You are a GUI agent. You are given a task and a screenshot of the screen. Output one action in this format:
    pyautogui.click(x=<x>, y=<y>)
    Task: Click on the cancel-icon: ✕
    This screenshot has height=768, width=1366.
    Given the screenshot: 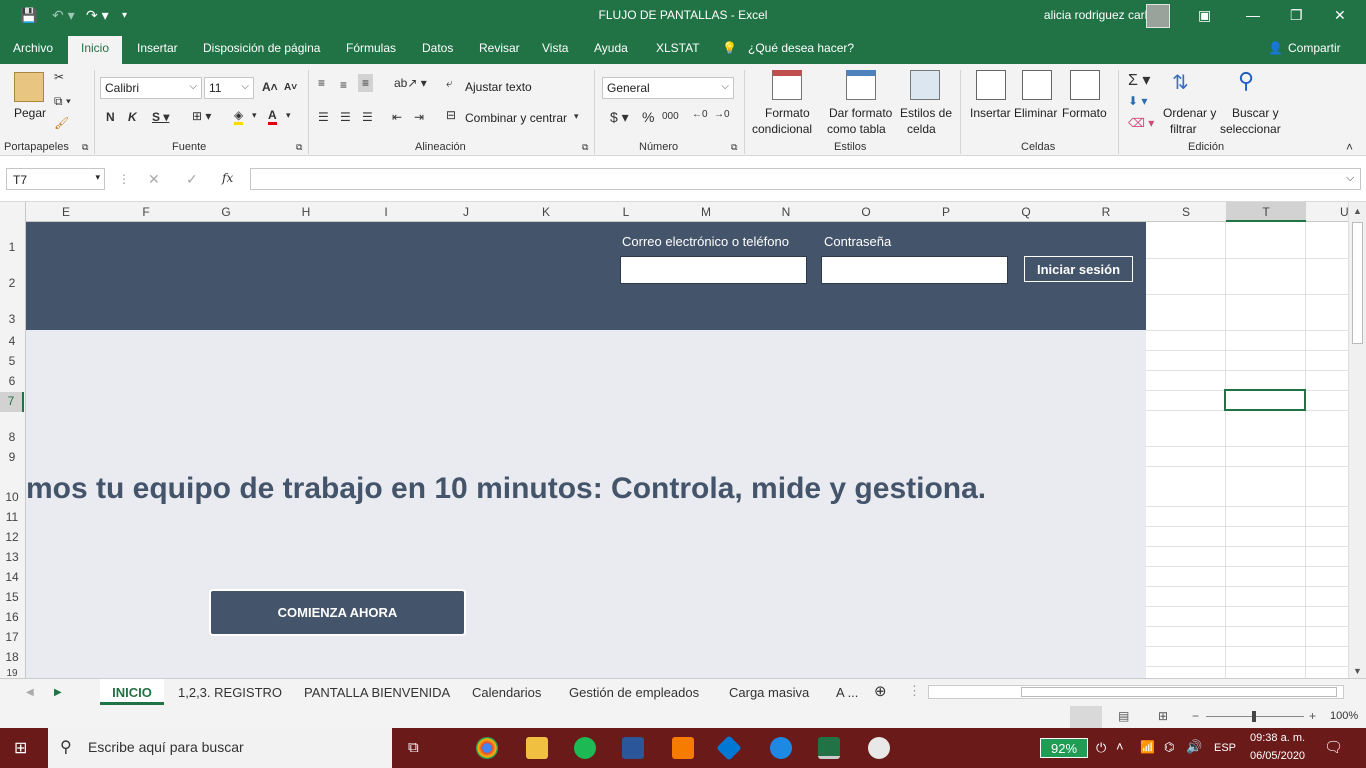 What is the action you would take?
    pyautogui.click(x=154, y=179)
    